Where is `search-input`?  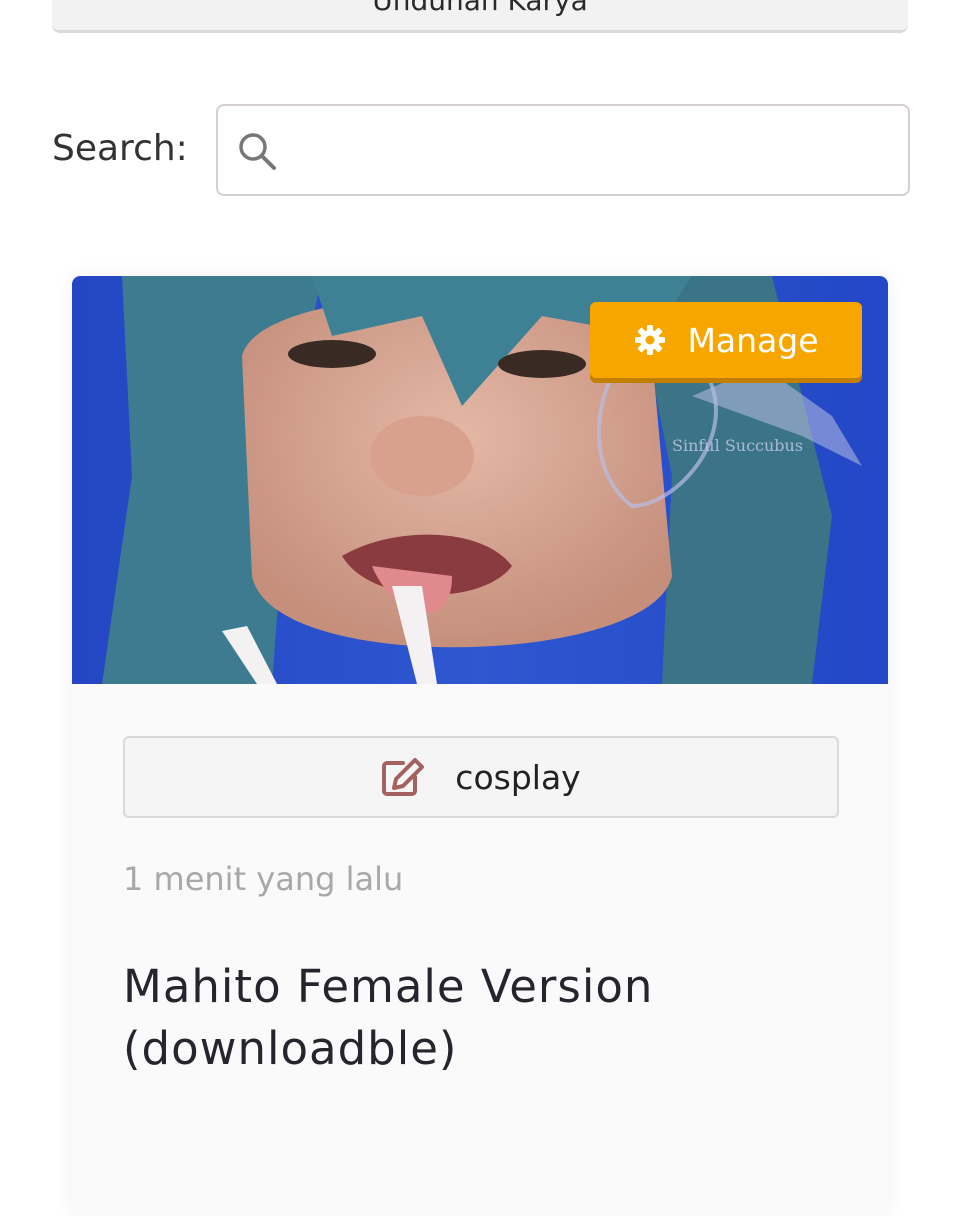 search-input is located at coordinates (594, 150).